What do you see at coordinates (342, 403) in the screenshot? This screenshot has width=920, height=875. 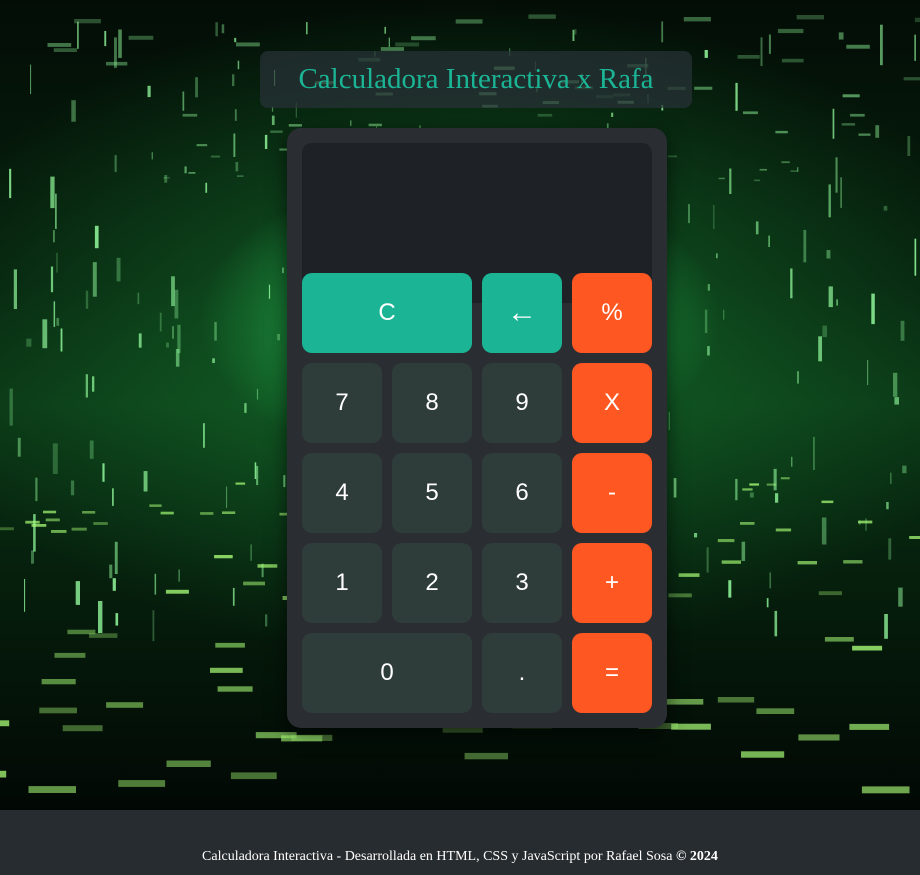 I see `digit-7-button: 7` at bounding box center [342, 403].